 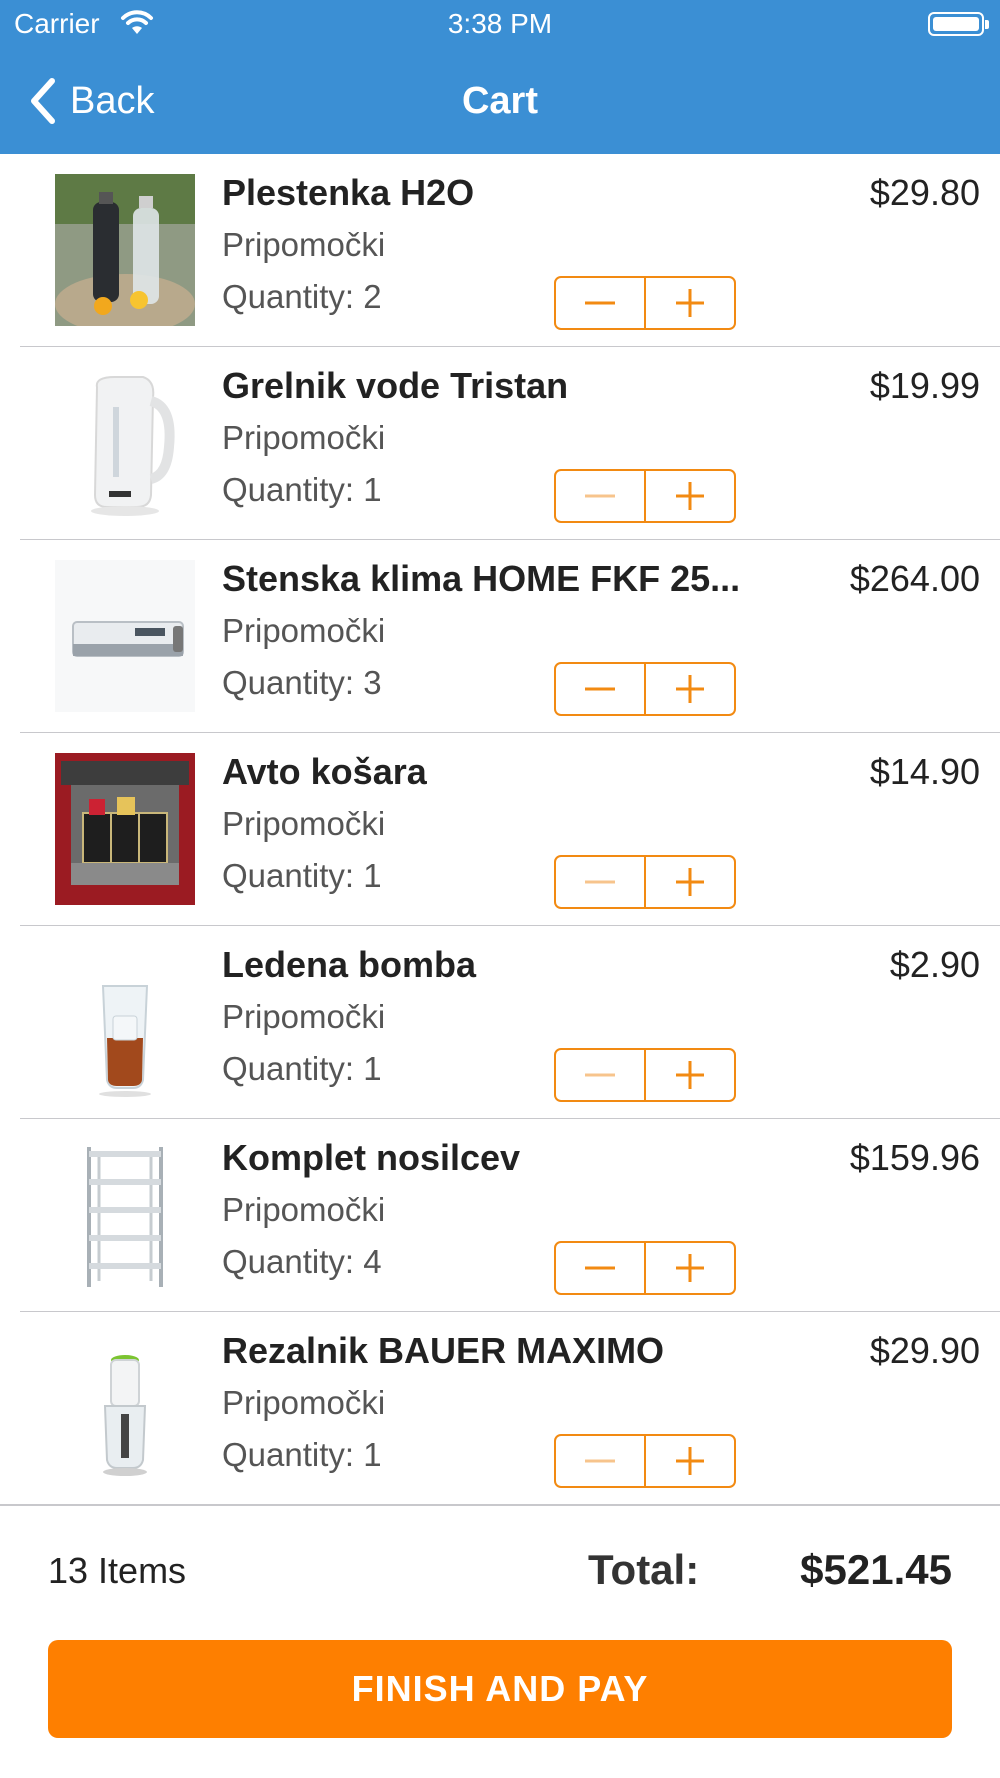 What do you see at coordinates (914, 1157) in the screenshot?
I see `item-price: $159.96` at bounding box center [914, 1157].